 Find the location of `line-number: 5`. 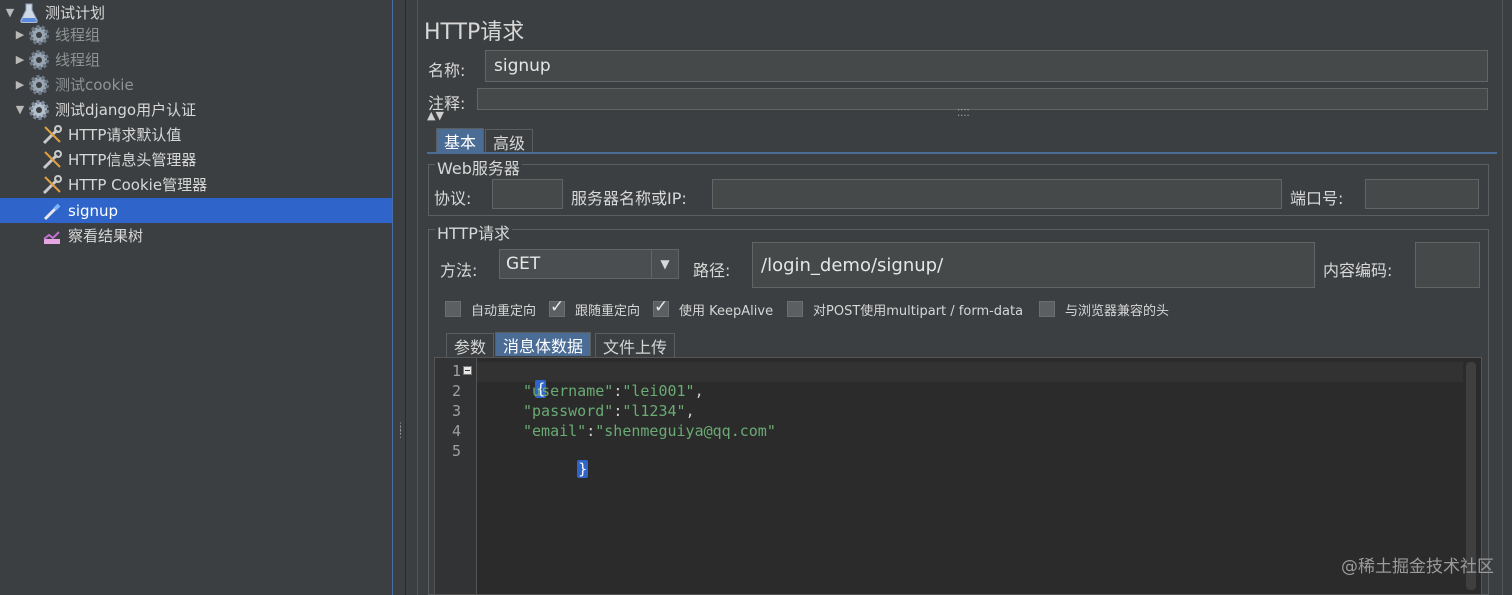

line-number: 5 is located at coordinates (456, 451).